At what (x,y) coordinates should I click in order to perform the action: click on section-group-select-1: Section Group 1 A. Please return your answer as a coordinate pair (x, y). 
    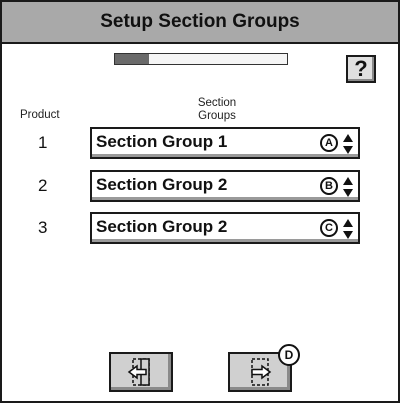
    Looking at the image, I should click on (225, 143).